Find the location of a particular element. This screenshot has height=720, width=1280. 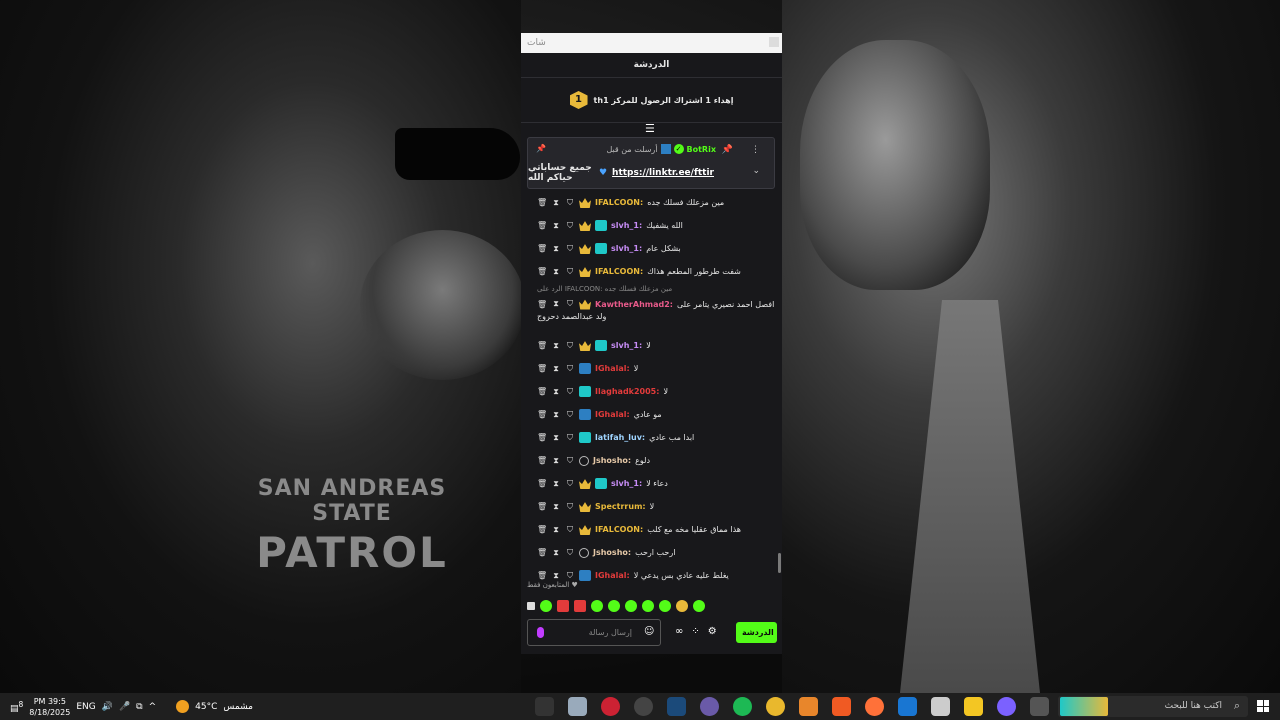

unpin-icon: 📌 is located at coordinates (727, 150).